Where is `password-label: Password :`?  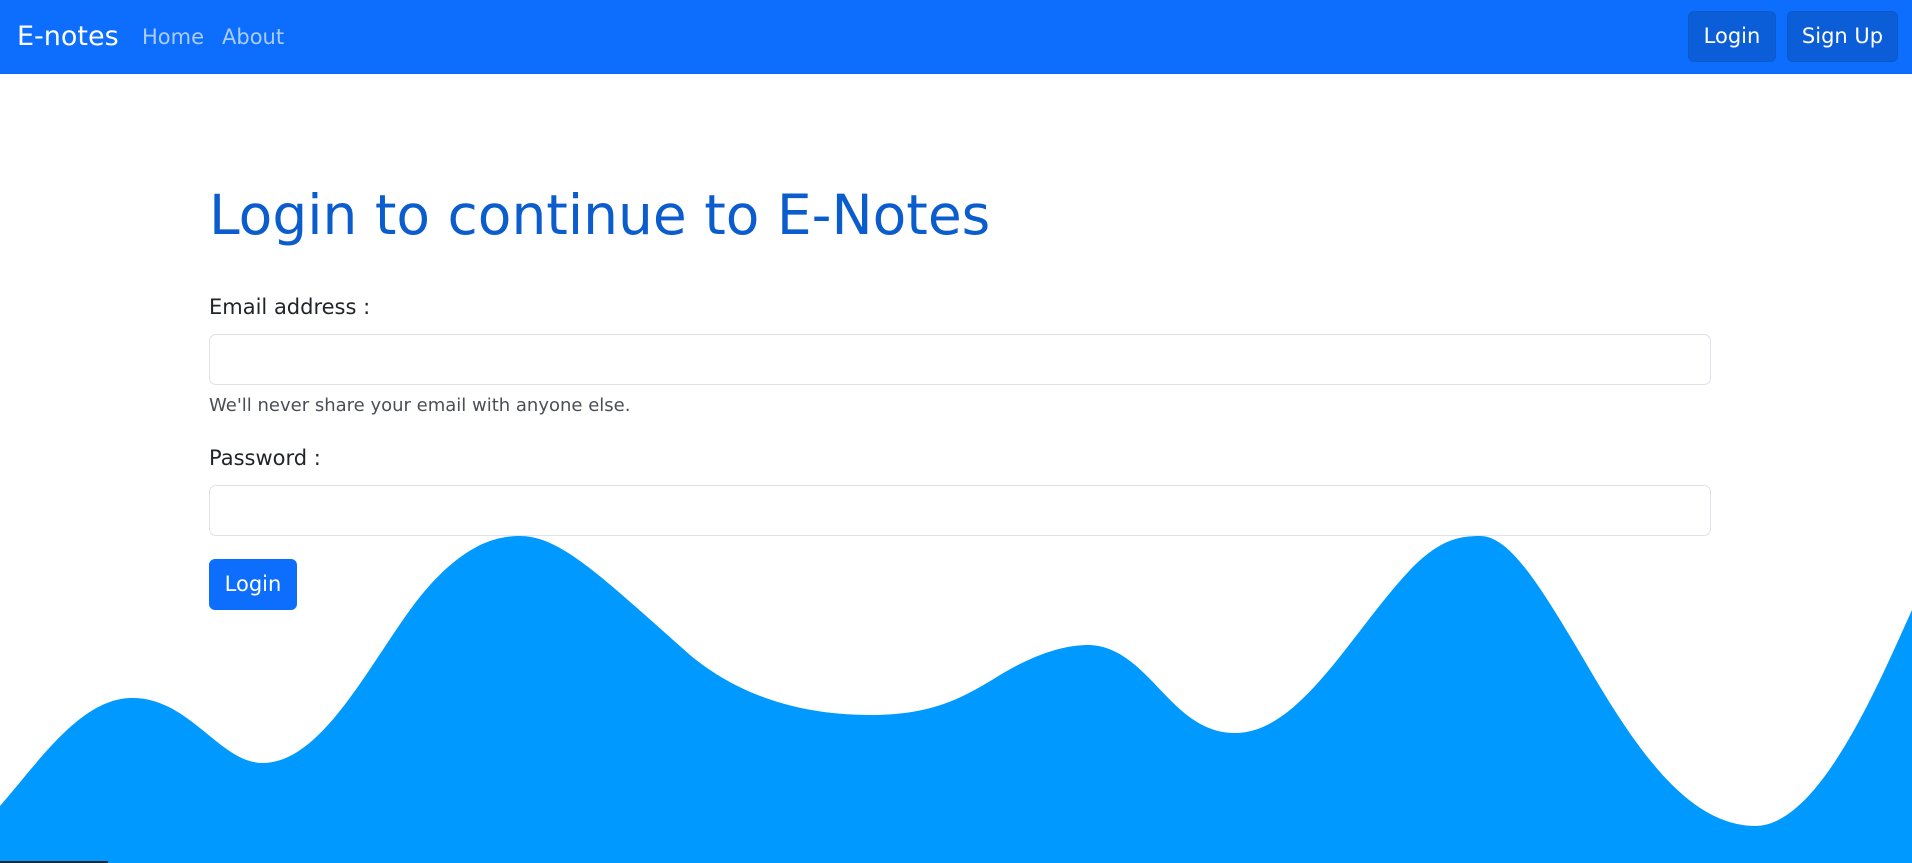
password-label: Password : is located at coordinates (265, 458).